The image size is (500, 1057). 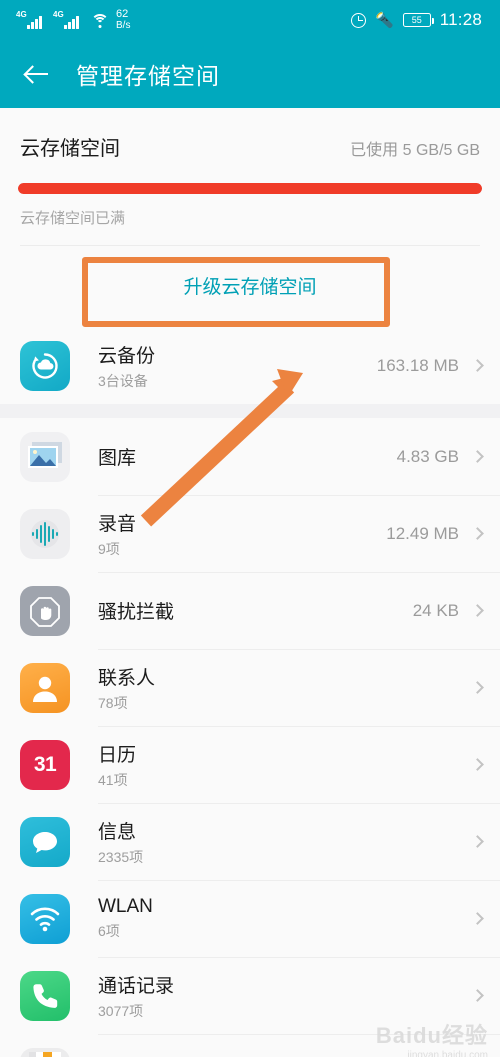 What do you see at coordinates (45, 1052) in the screenshot?
I see `memo-icon` at bounding box center [45, 1052].